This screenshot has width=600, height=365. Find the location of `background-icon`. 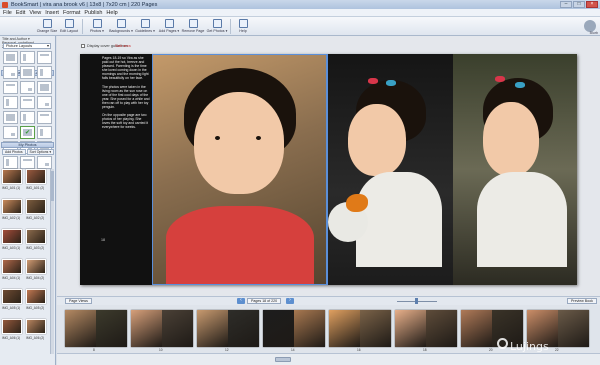

background-icon is located at coordinates (121, 23).